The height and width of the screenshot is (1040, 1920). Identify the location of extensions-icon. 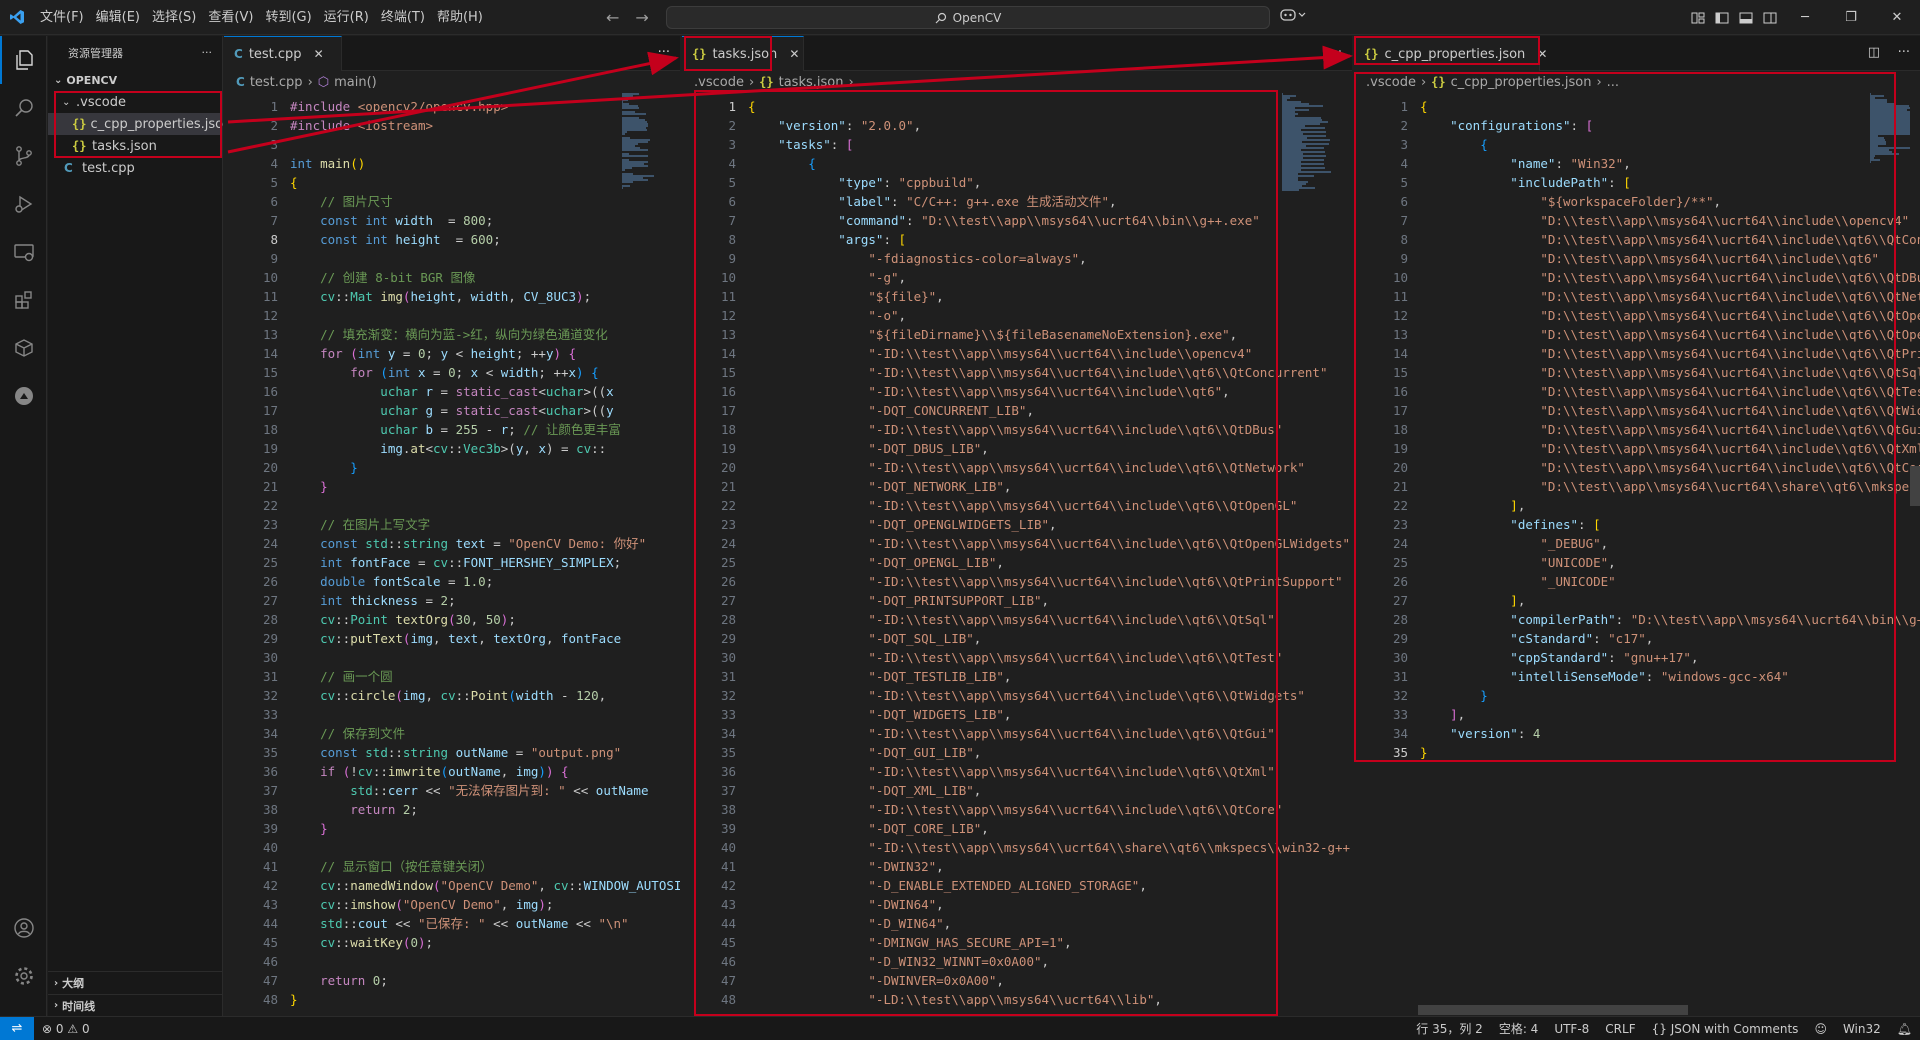
(23, 300).